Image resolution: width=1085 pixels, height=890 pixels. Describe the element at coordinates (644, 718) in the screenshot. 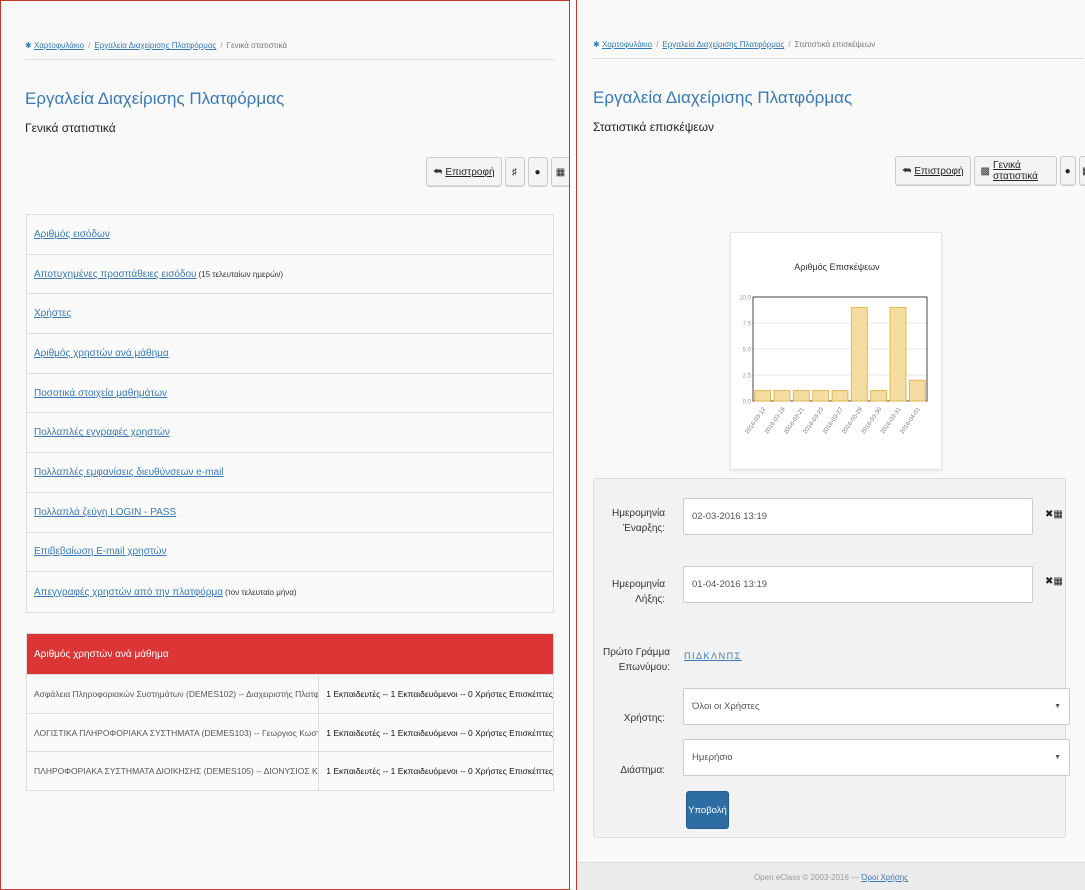

I see `user-label: Χρήστης:` at that location.